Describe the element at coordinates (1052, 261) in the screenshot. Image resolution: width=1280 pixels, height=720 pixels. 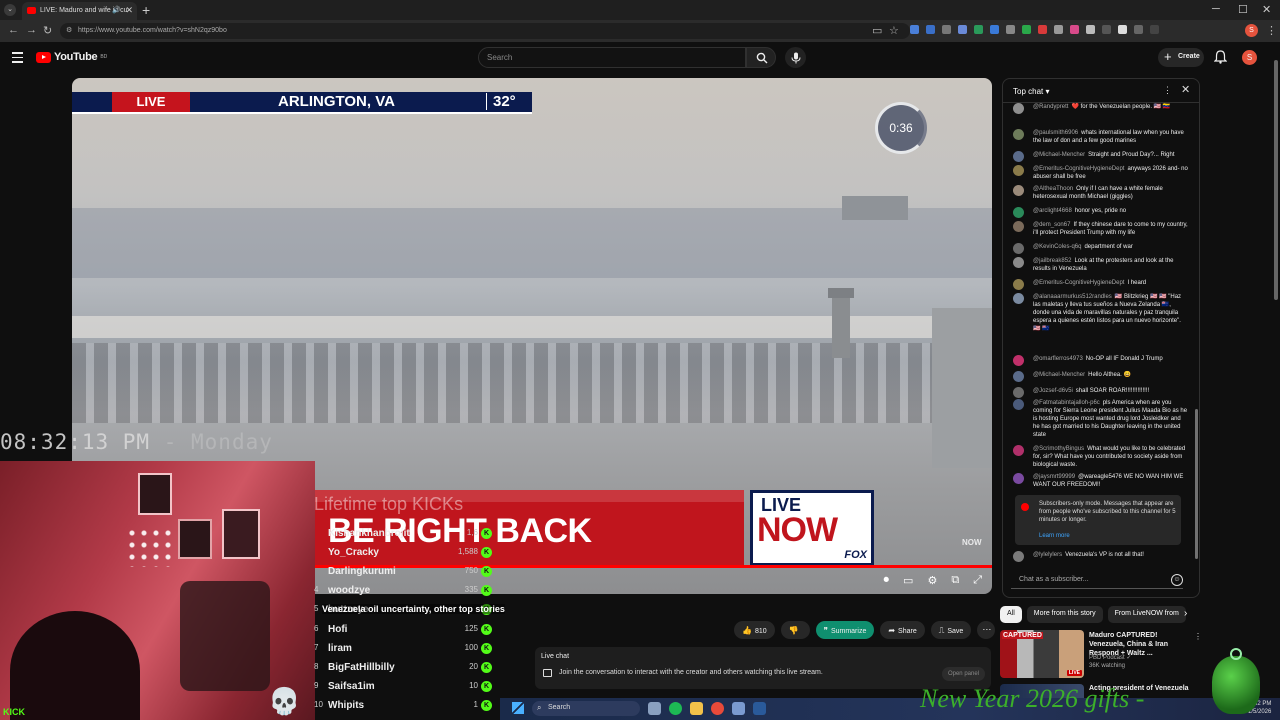
I see `chat-username: @jailbreak852` at that location.